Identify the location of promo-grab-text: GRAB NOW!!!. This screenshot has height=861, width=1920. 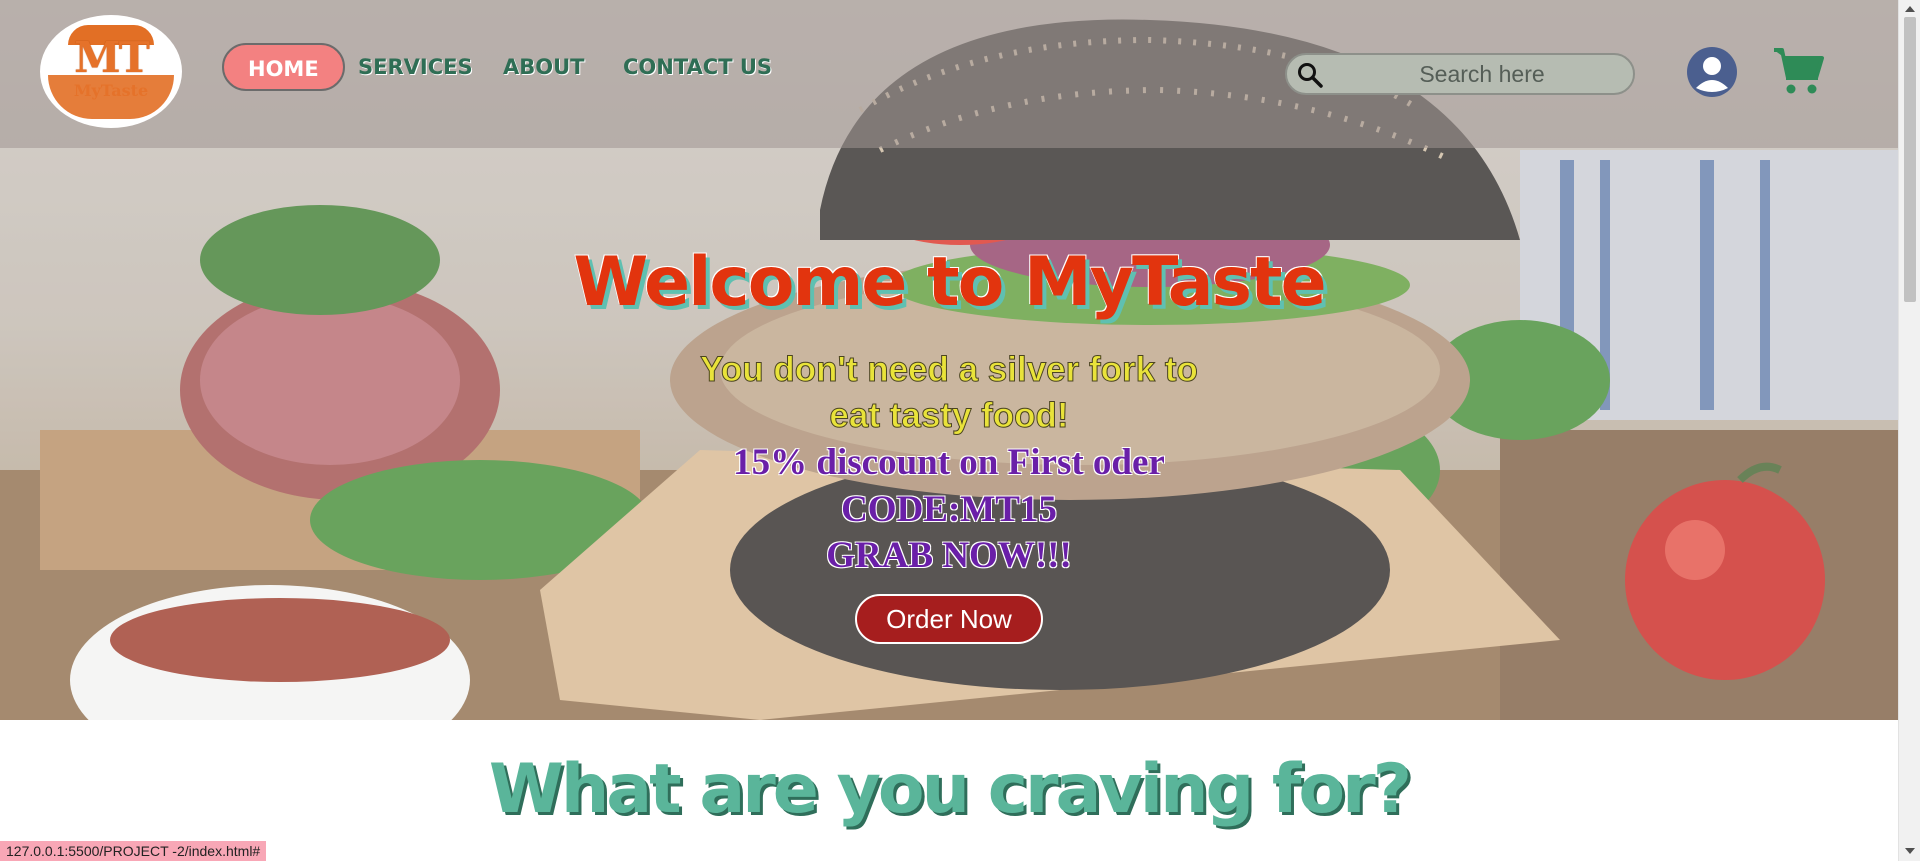
(949, 555).